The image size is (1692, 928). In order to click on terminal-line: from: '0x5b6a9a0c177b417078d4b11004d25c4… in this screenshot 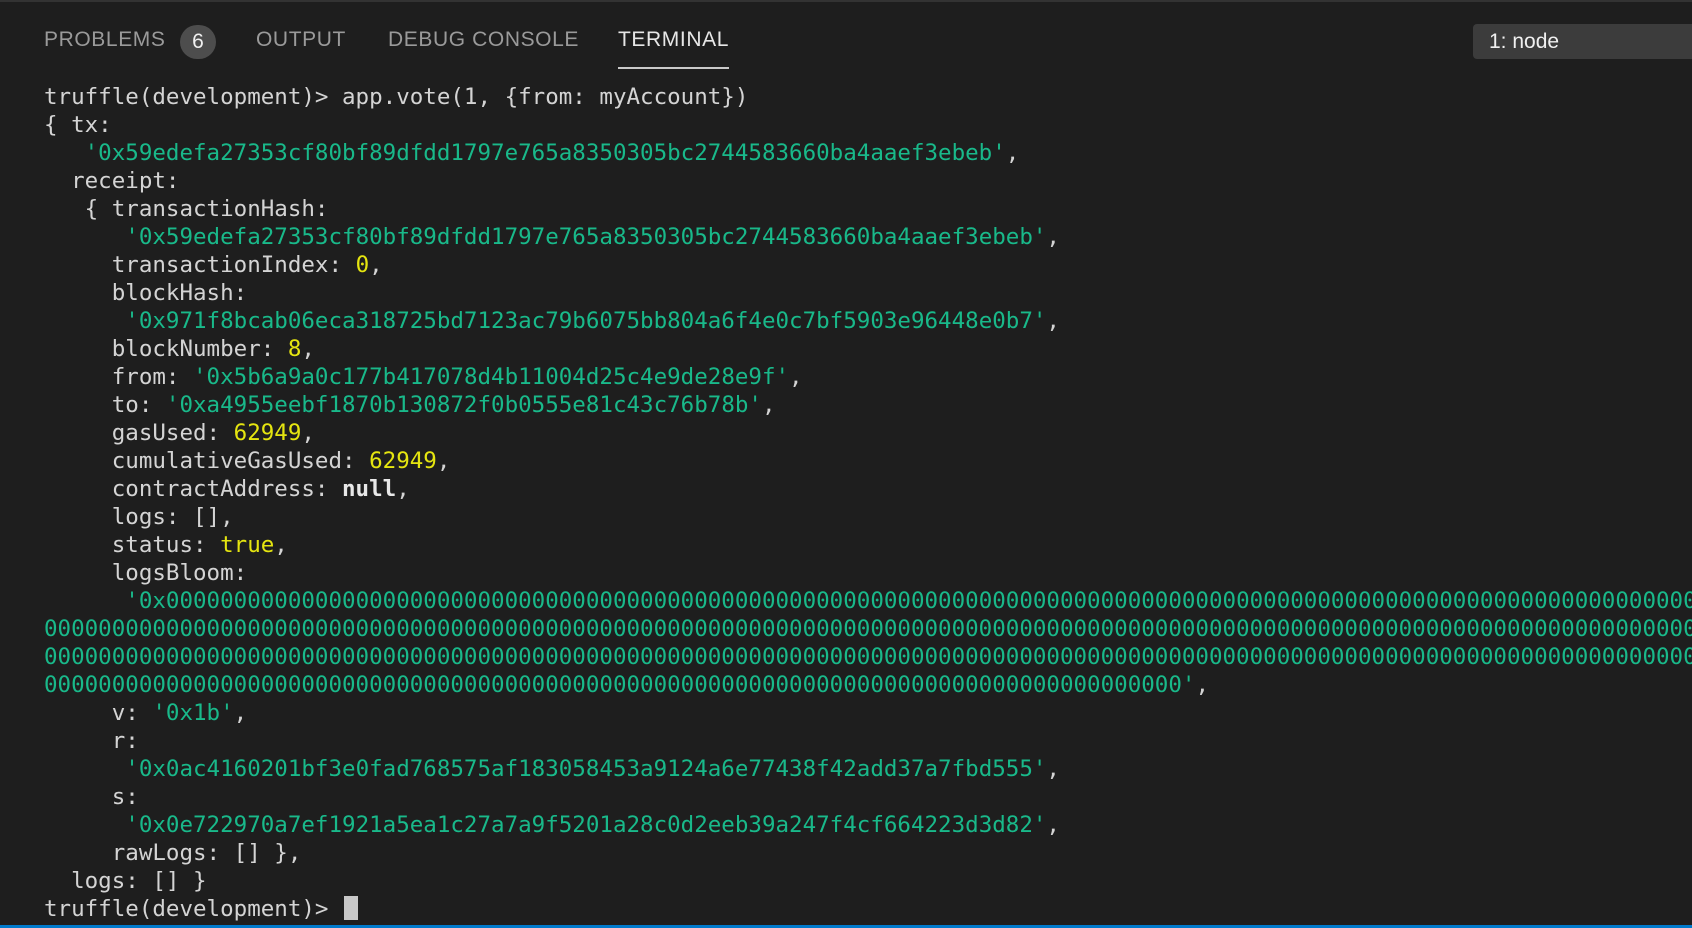, I will do `click(868, 377)`.